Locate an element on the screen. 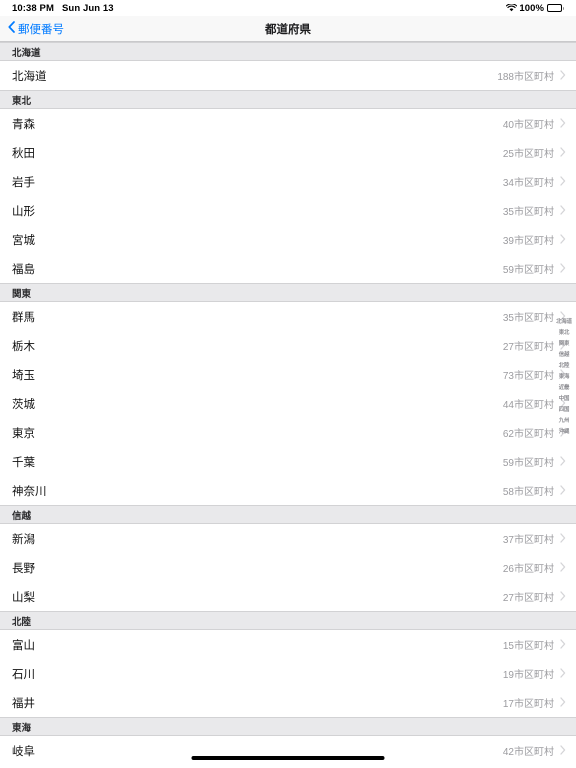 Image resolution: width=576 pixels, height=768 pixels. list-item: 青森 40市区町村 is located at coordinates (288, 123).